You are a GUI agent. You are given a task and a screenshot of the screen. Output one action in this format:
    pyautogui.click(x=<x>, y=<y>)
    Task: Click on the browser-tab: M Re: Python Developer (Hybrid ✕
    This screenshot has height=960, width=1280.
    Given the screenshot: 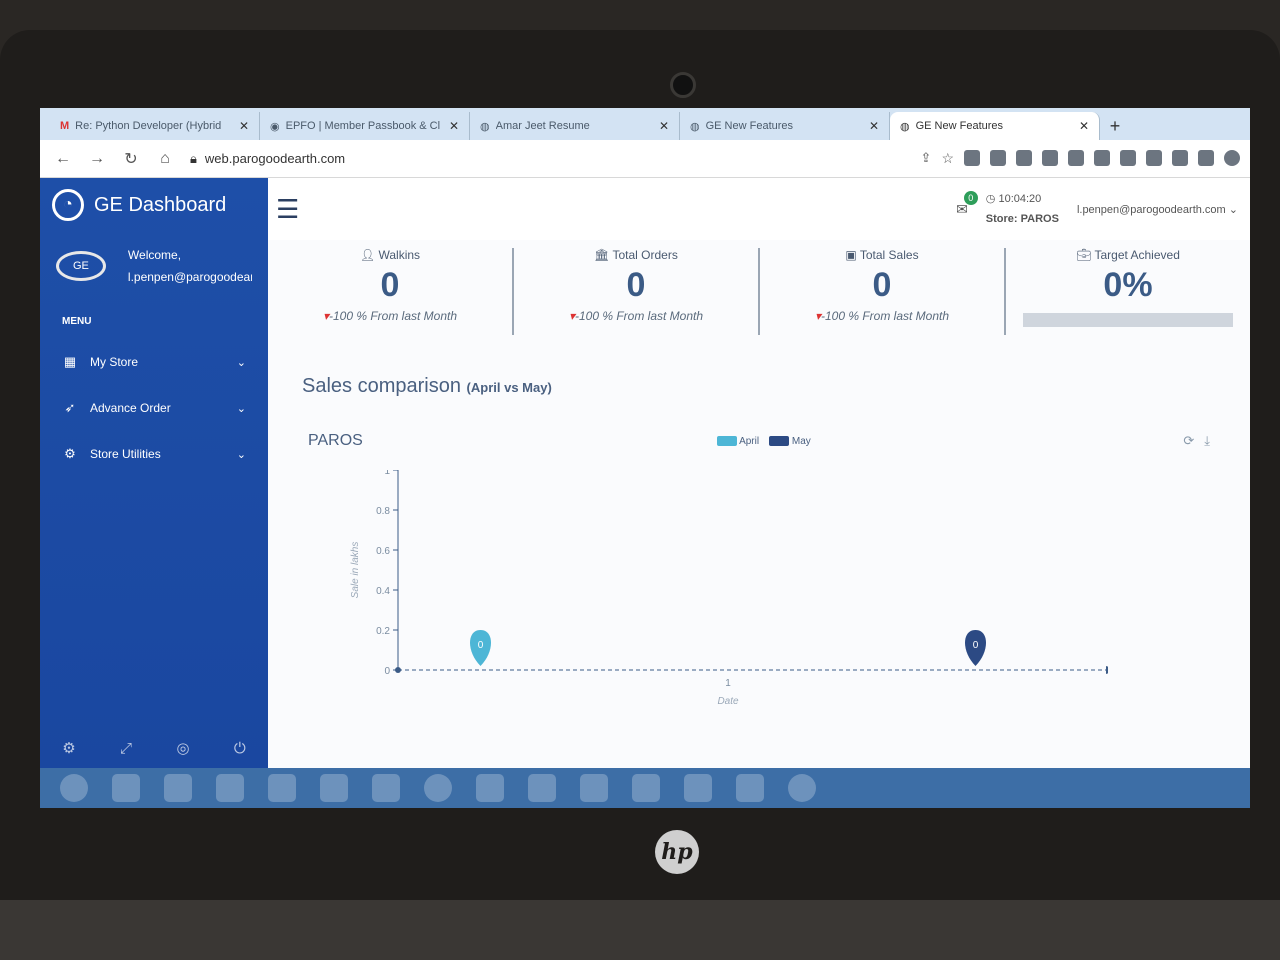 What is the action you would take?
    pyautogui.click(x=155, y=126)
    